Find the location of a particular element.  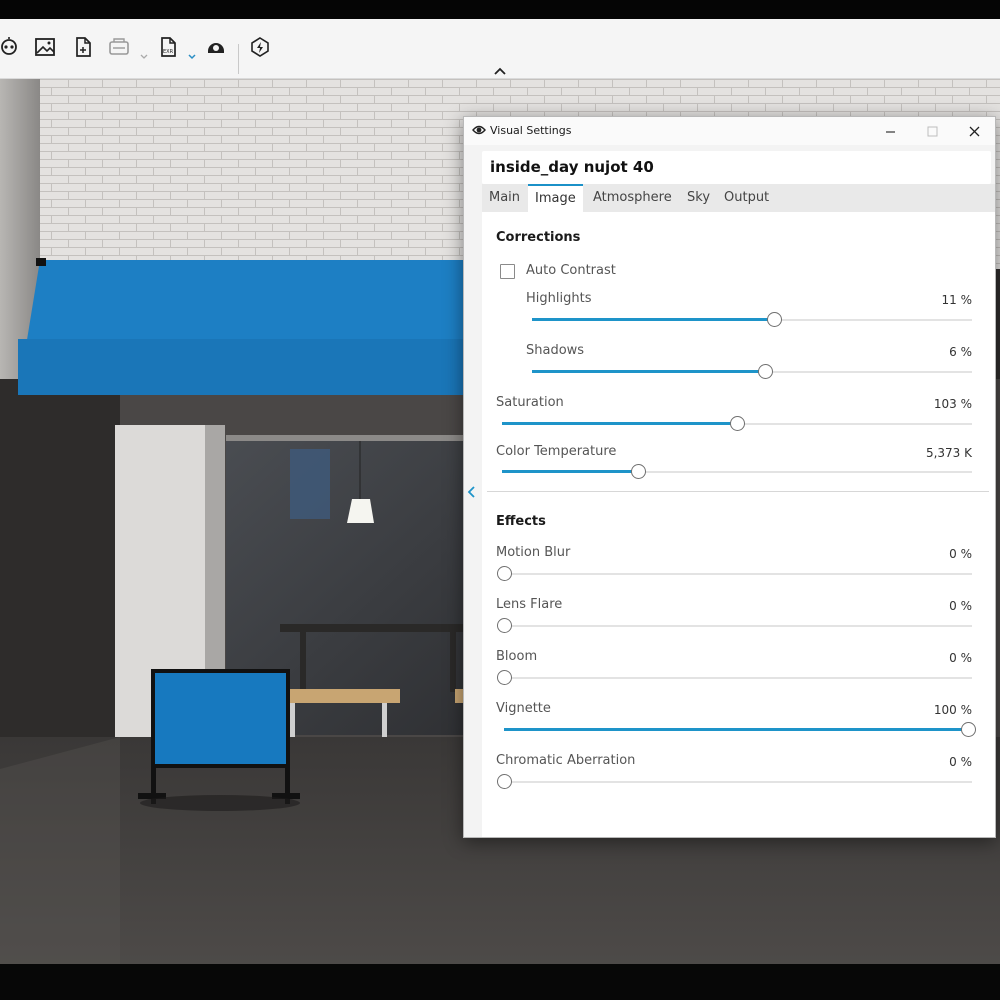

eye-icon is located at coordinates (479, 130).